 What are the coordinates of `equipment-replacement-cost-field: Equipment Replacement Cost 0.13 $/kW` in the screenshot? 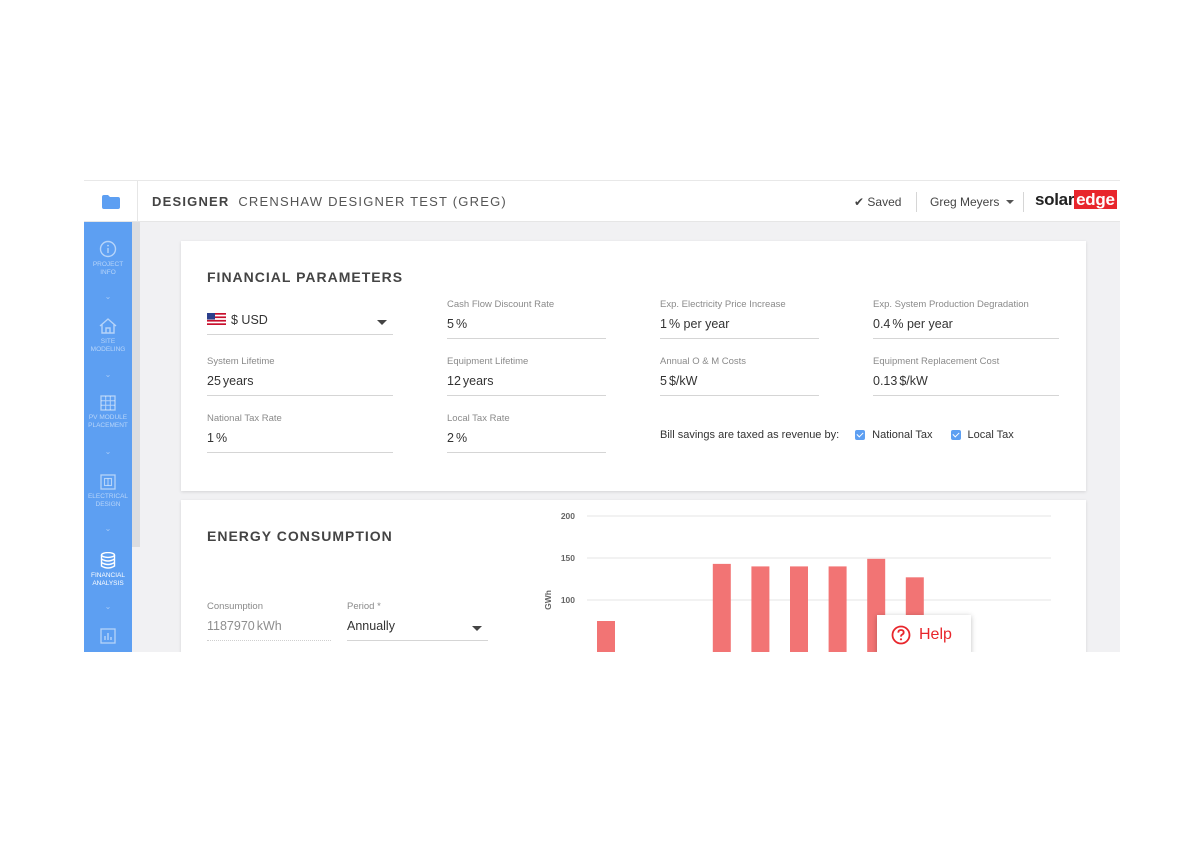 It's located at (966, 376).